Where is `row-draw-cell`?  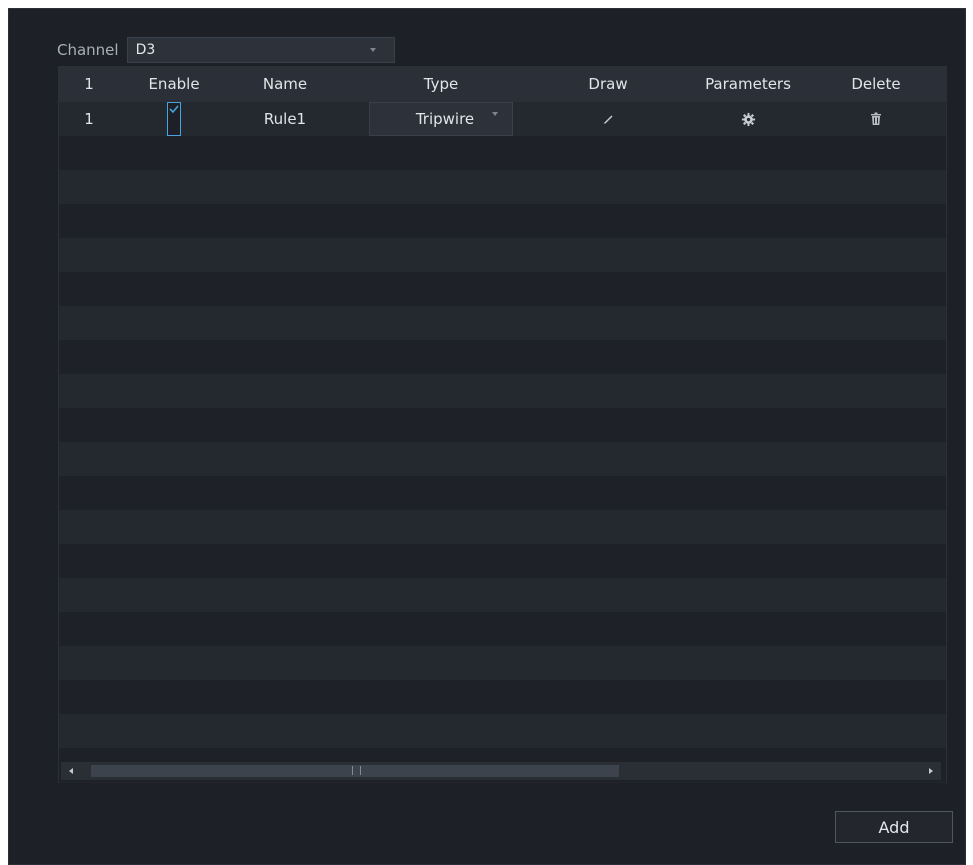
row-draw-cell is located at coordinates (608, 119).